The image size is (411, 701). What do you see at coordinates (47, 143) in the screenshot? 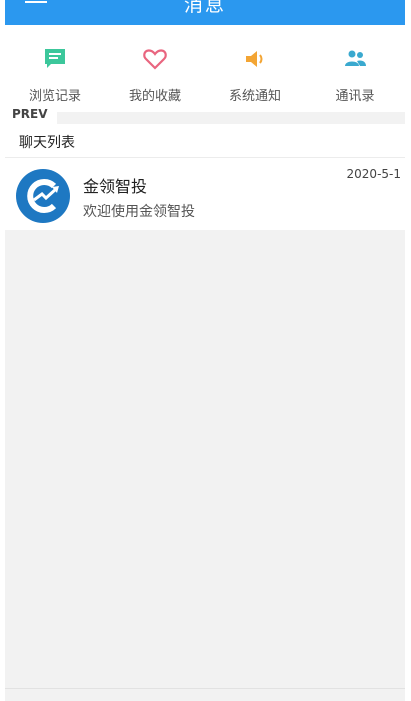
I see `chat-list-title: 聊天列表` at bounding box center [47, 143].